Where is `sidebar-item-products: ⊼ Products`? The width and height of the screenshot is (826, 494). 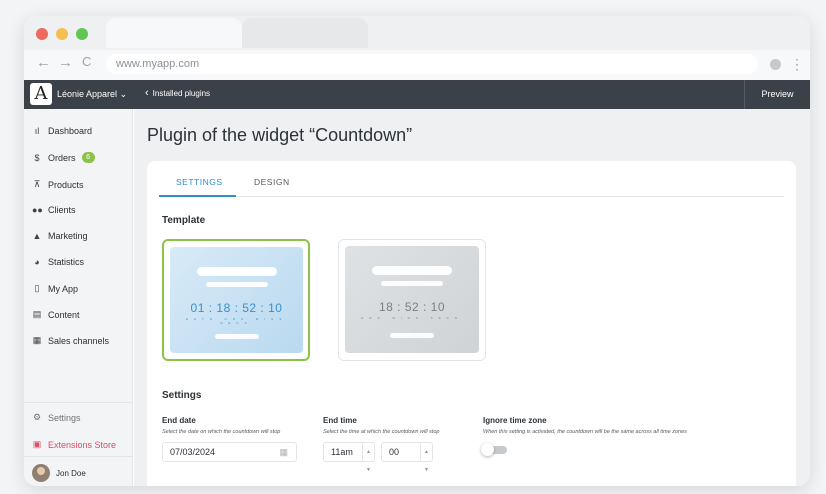 sidebar-item-products: ⊼ Products is located at coordinates (58, 184).